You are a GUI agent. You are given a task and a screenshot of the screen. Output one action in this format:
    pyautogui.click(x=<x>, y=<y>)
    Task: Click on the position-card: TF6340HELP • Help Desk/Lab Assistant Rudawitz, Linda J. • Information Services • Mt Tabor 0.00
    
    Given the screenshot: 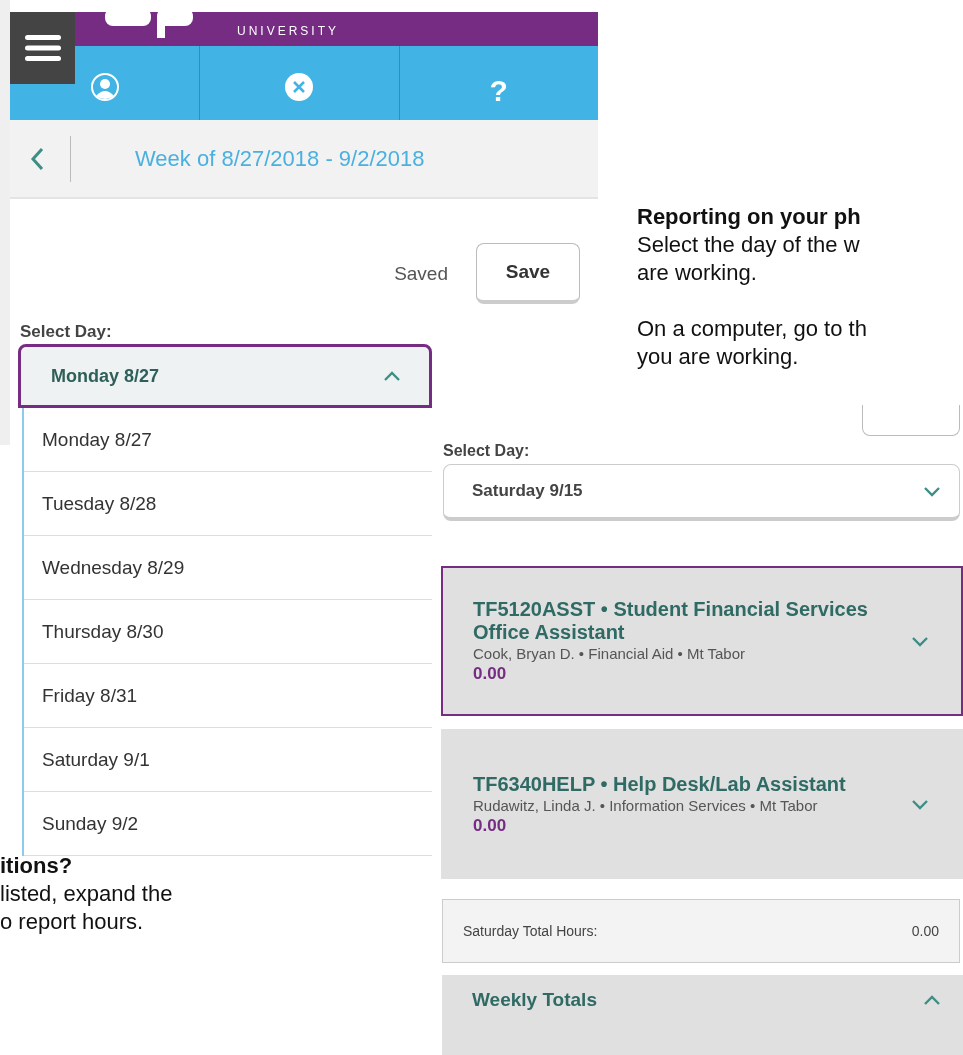 What is the action you would take?
    pyautogui.click(x=702, y=804)
    